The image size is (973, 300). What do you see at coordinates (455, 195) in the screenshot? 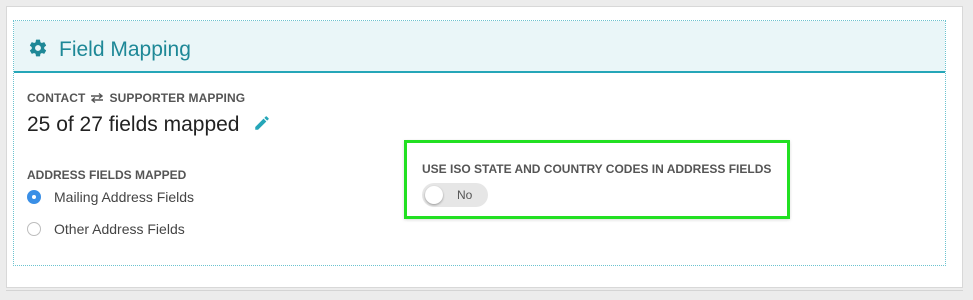
I see `iso-codes-toggle: No` at bounding box center [455, 195].